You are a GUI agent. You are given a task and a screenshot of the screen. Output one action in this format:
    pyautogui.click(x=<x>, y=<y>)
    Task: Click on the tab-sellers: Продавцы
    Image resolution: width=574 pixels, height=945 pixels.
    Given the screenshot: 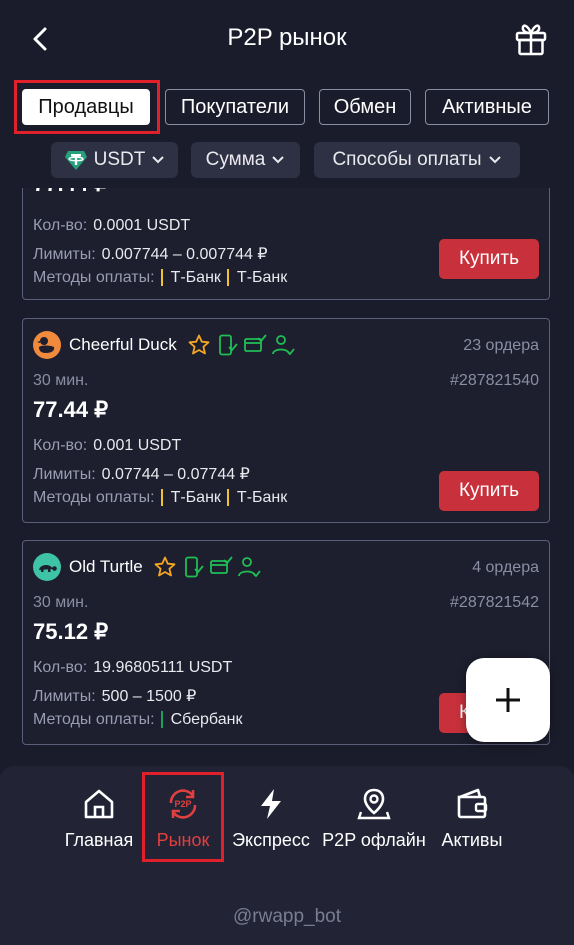 What is the action you would take?
    pyautogui.click(x=86, y=107)
    